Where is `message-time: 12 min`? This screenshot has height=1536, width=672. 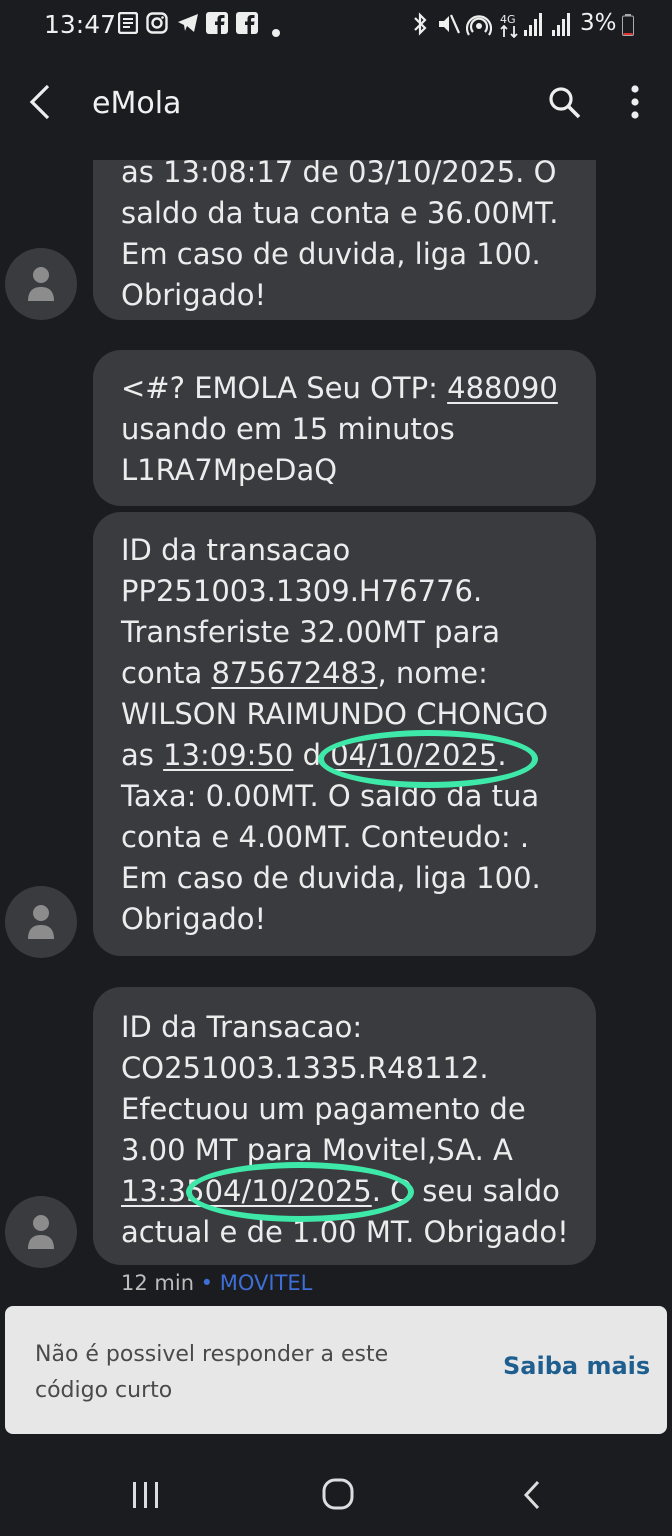
message-time: 12 min is located at coordinates (157, 1283).